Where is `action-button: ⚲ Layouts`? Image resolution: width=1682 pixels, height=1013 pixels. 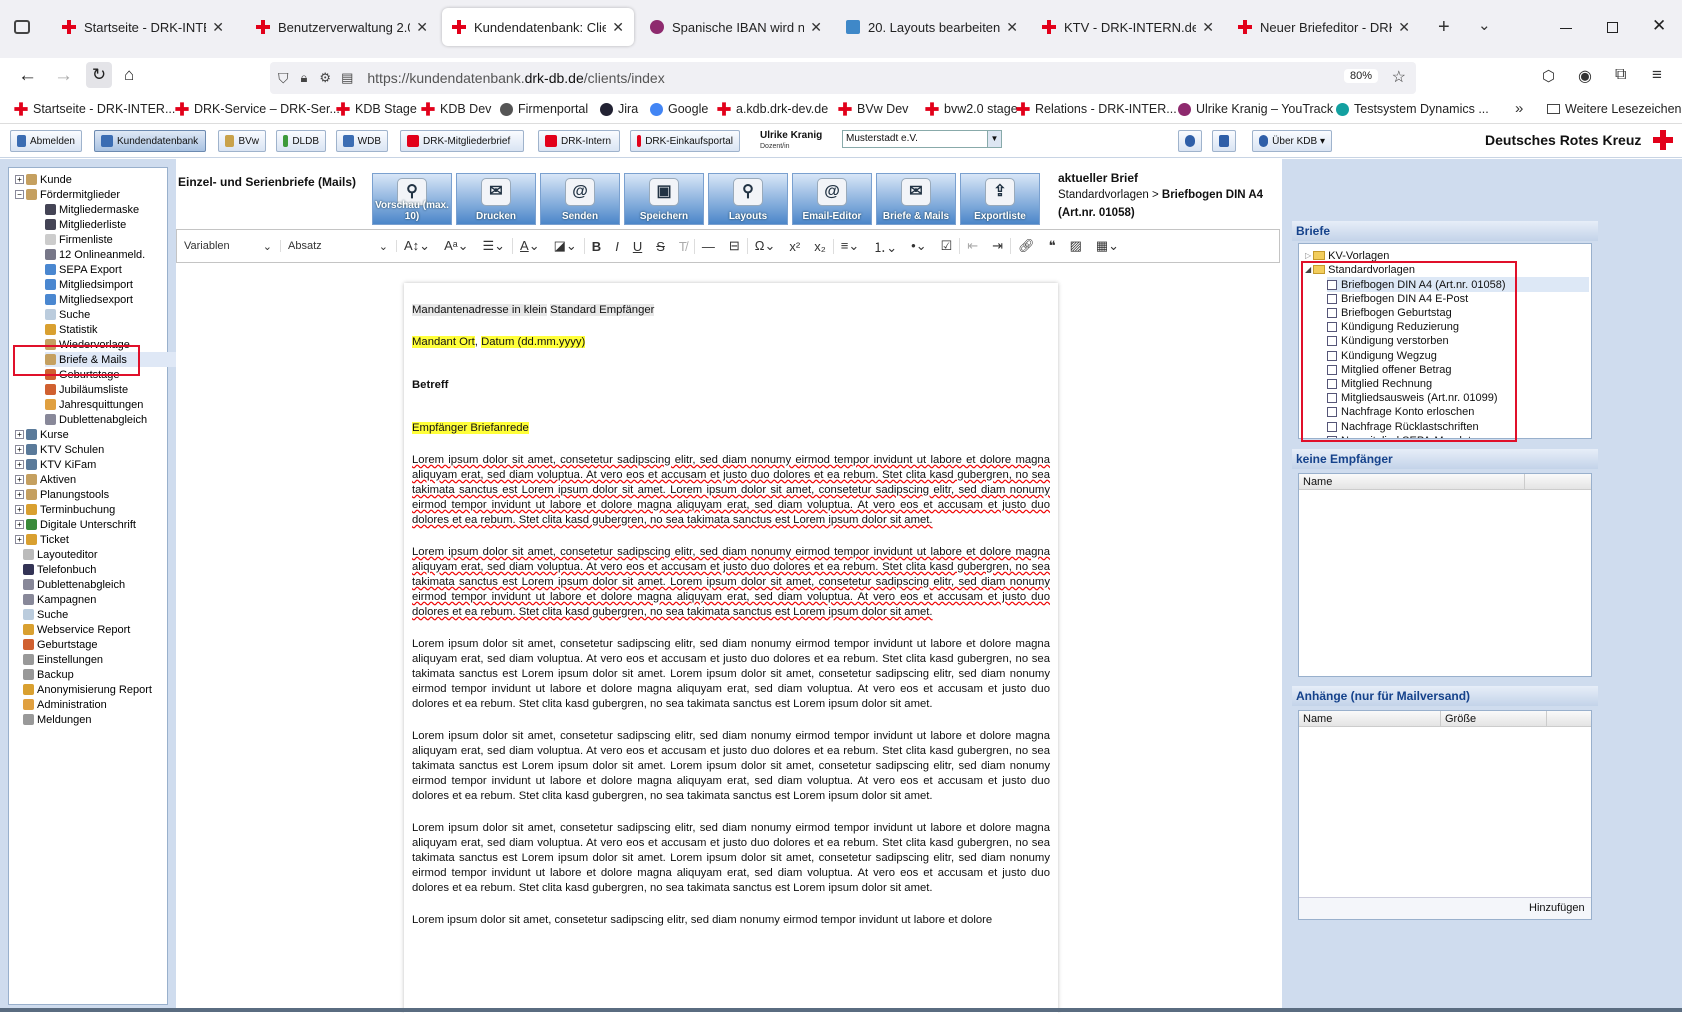
action-button: ⚲ Layouts is located at coordinates (748, 199).